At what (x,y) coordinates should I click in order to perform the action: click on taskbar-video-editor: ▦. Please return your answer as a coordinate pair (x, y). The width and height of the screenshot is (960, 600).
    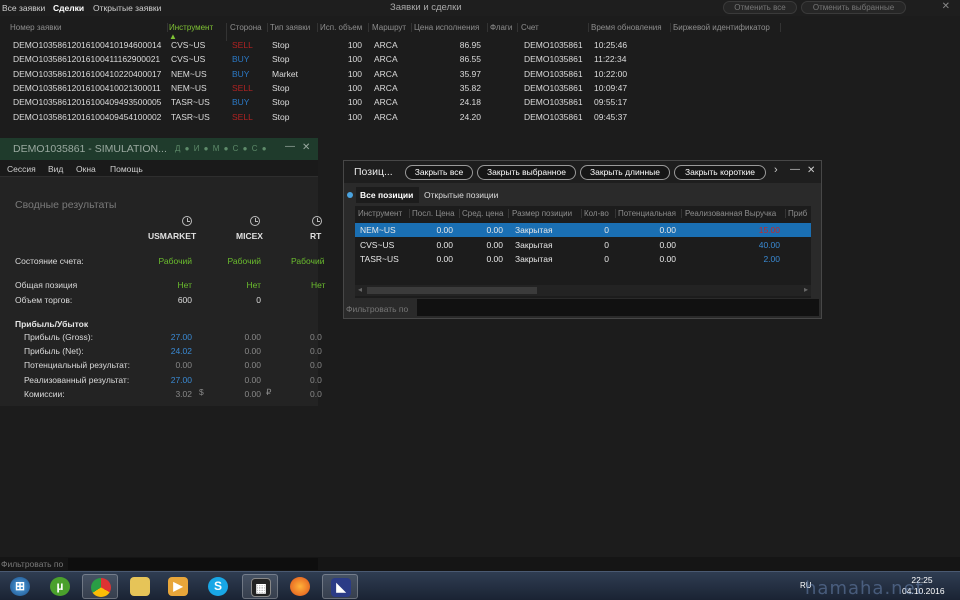
    Looking at the image, I should click on (260, 586).